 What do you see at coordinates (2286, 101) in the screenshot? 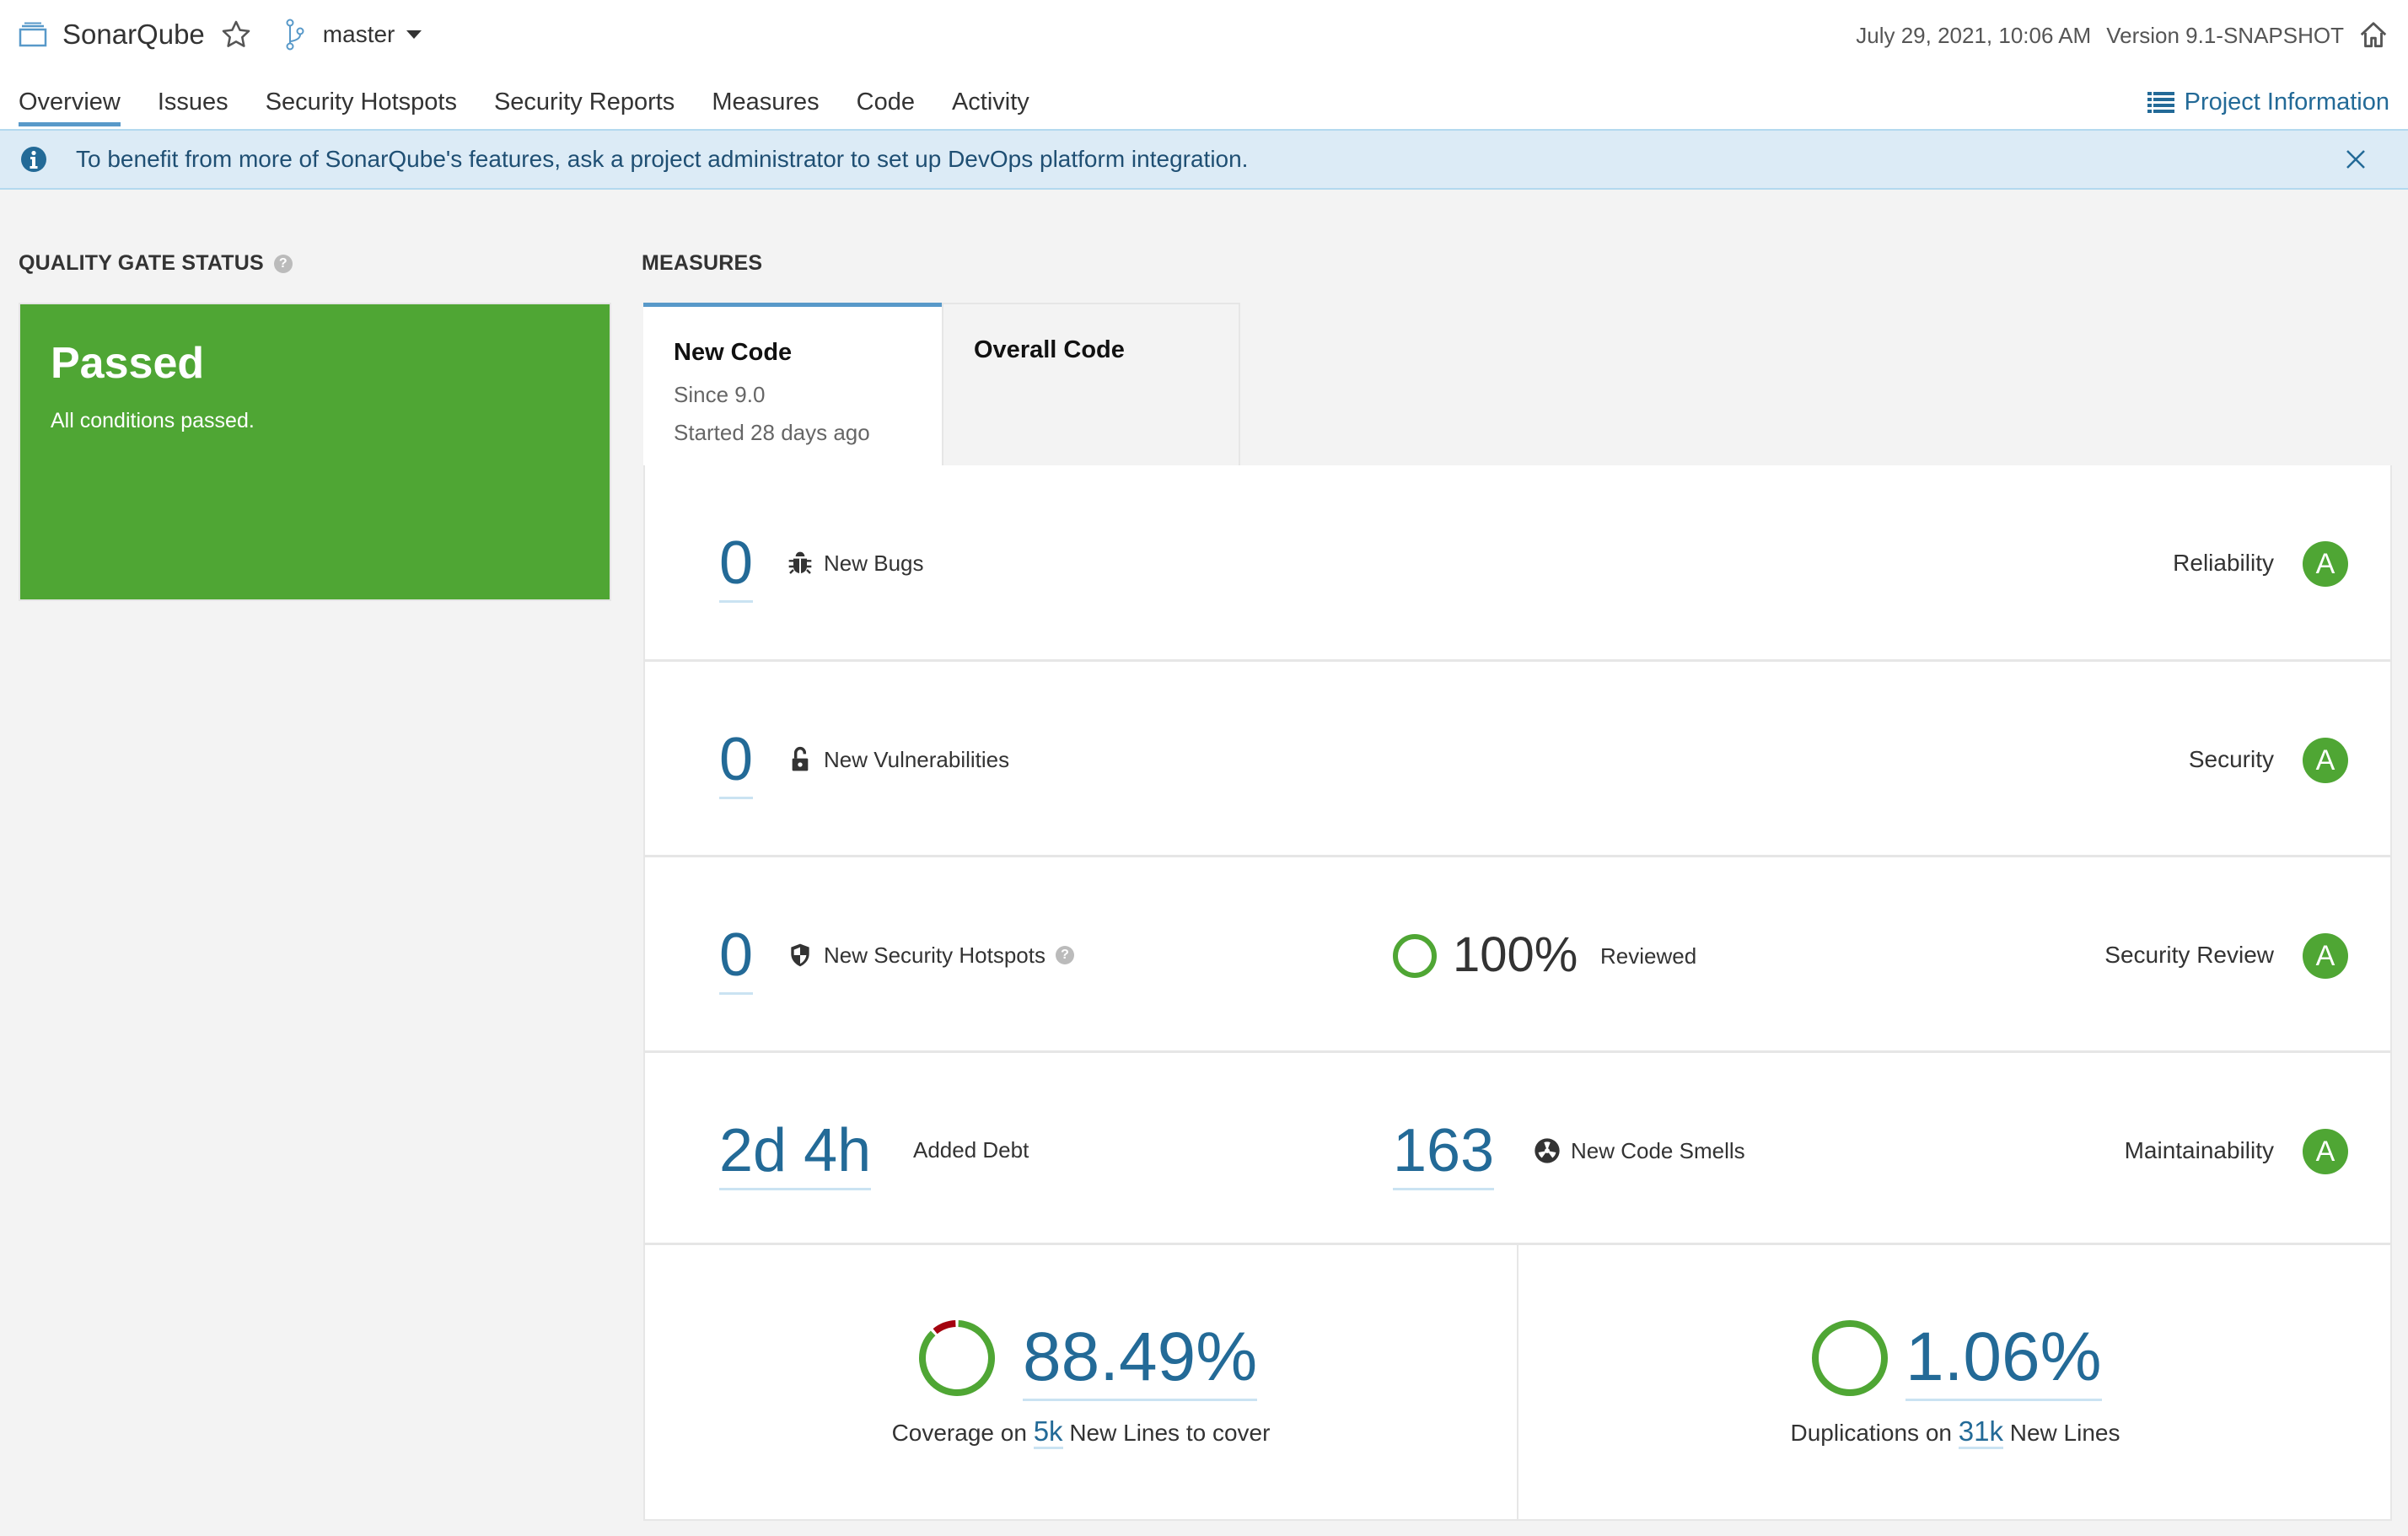
I see `project-information-label: Project Information` at bounding box center [2286, 101].